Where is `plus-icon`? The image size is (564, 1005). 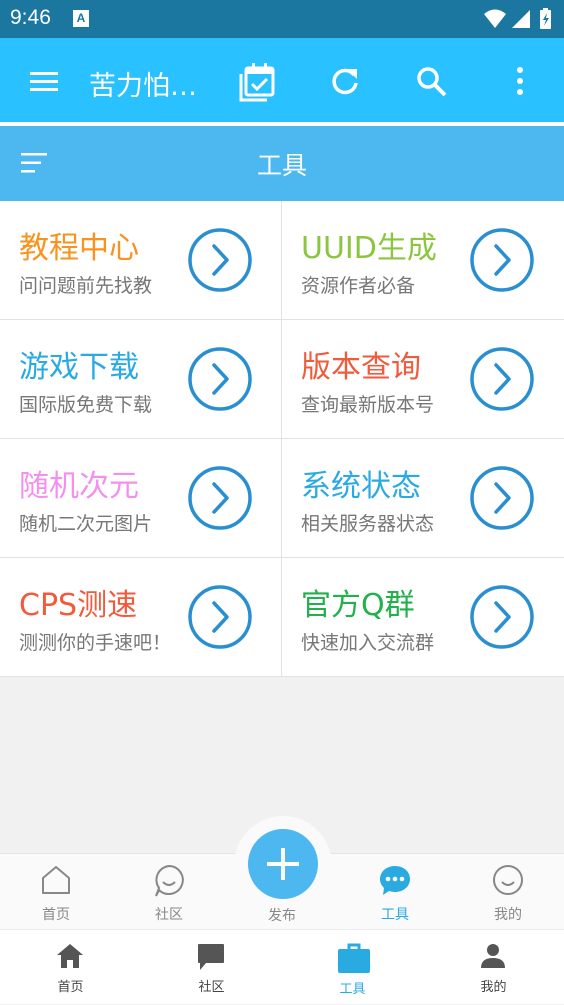
plus-icon is located at coordinates (283, 864).